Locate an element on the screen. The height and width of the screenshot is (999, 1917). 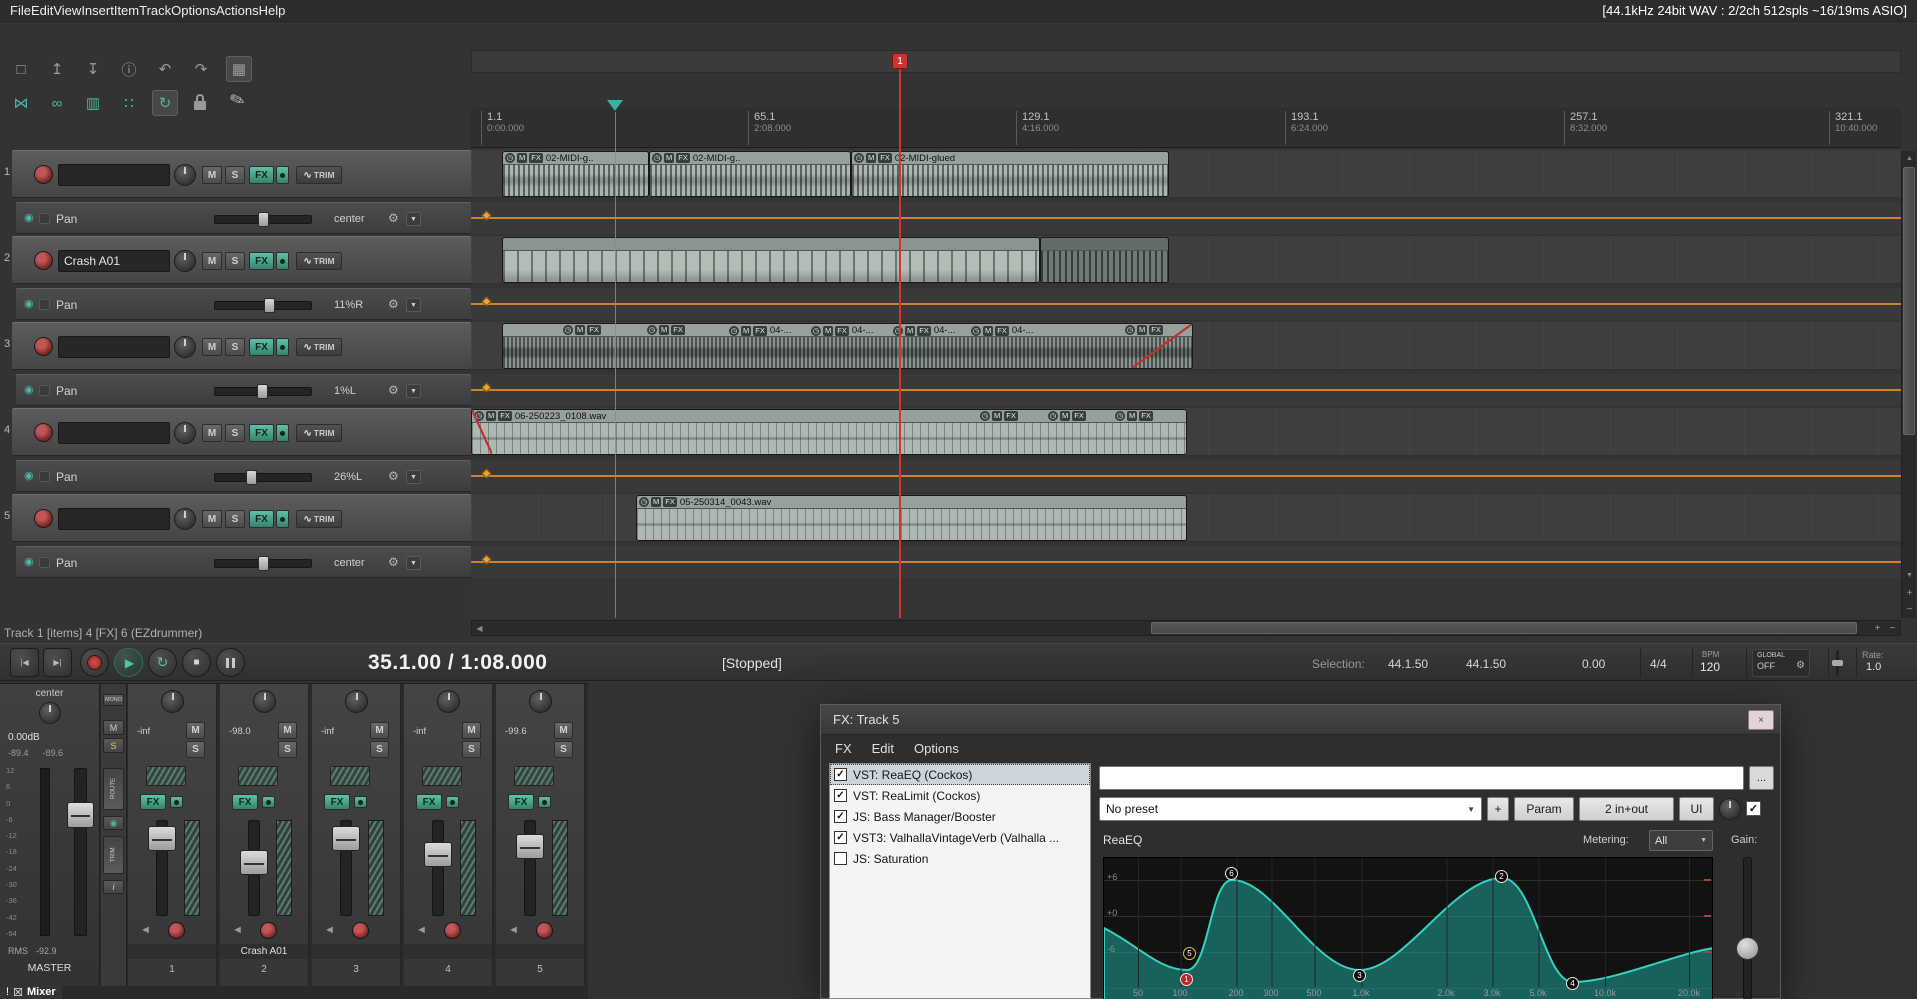
save-project-icon: ↧ is located at coordinates (93, 69).